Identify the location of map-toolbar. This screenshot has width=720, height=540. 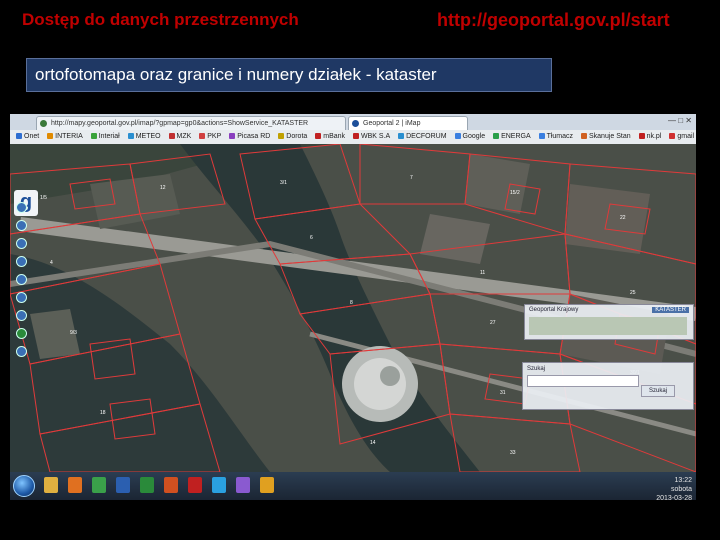
(22, 302).